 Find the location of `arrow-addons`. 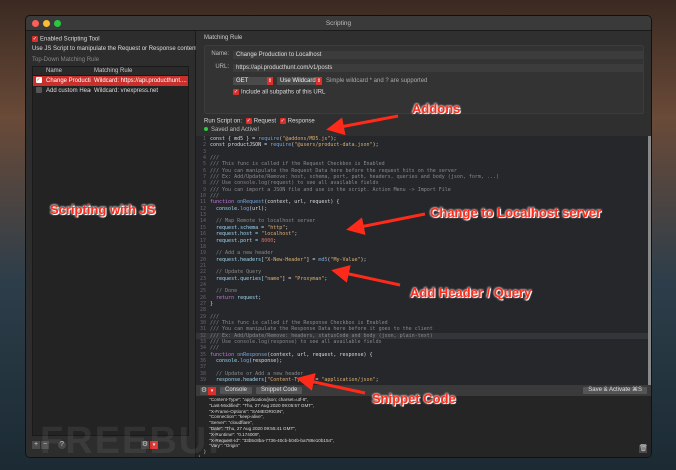

arrow-addons is located at coordinates (362, 125).